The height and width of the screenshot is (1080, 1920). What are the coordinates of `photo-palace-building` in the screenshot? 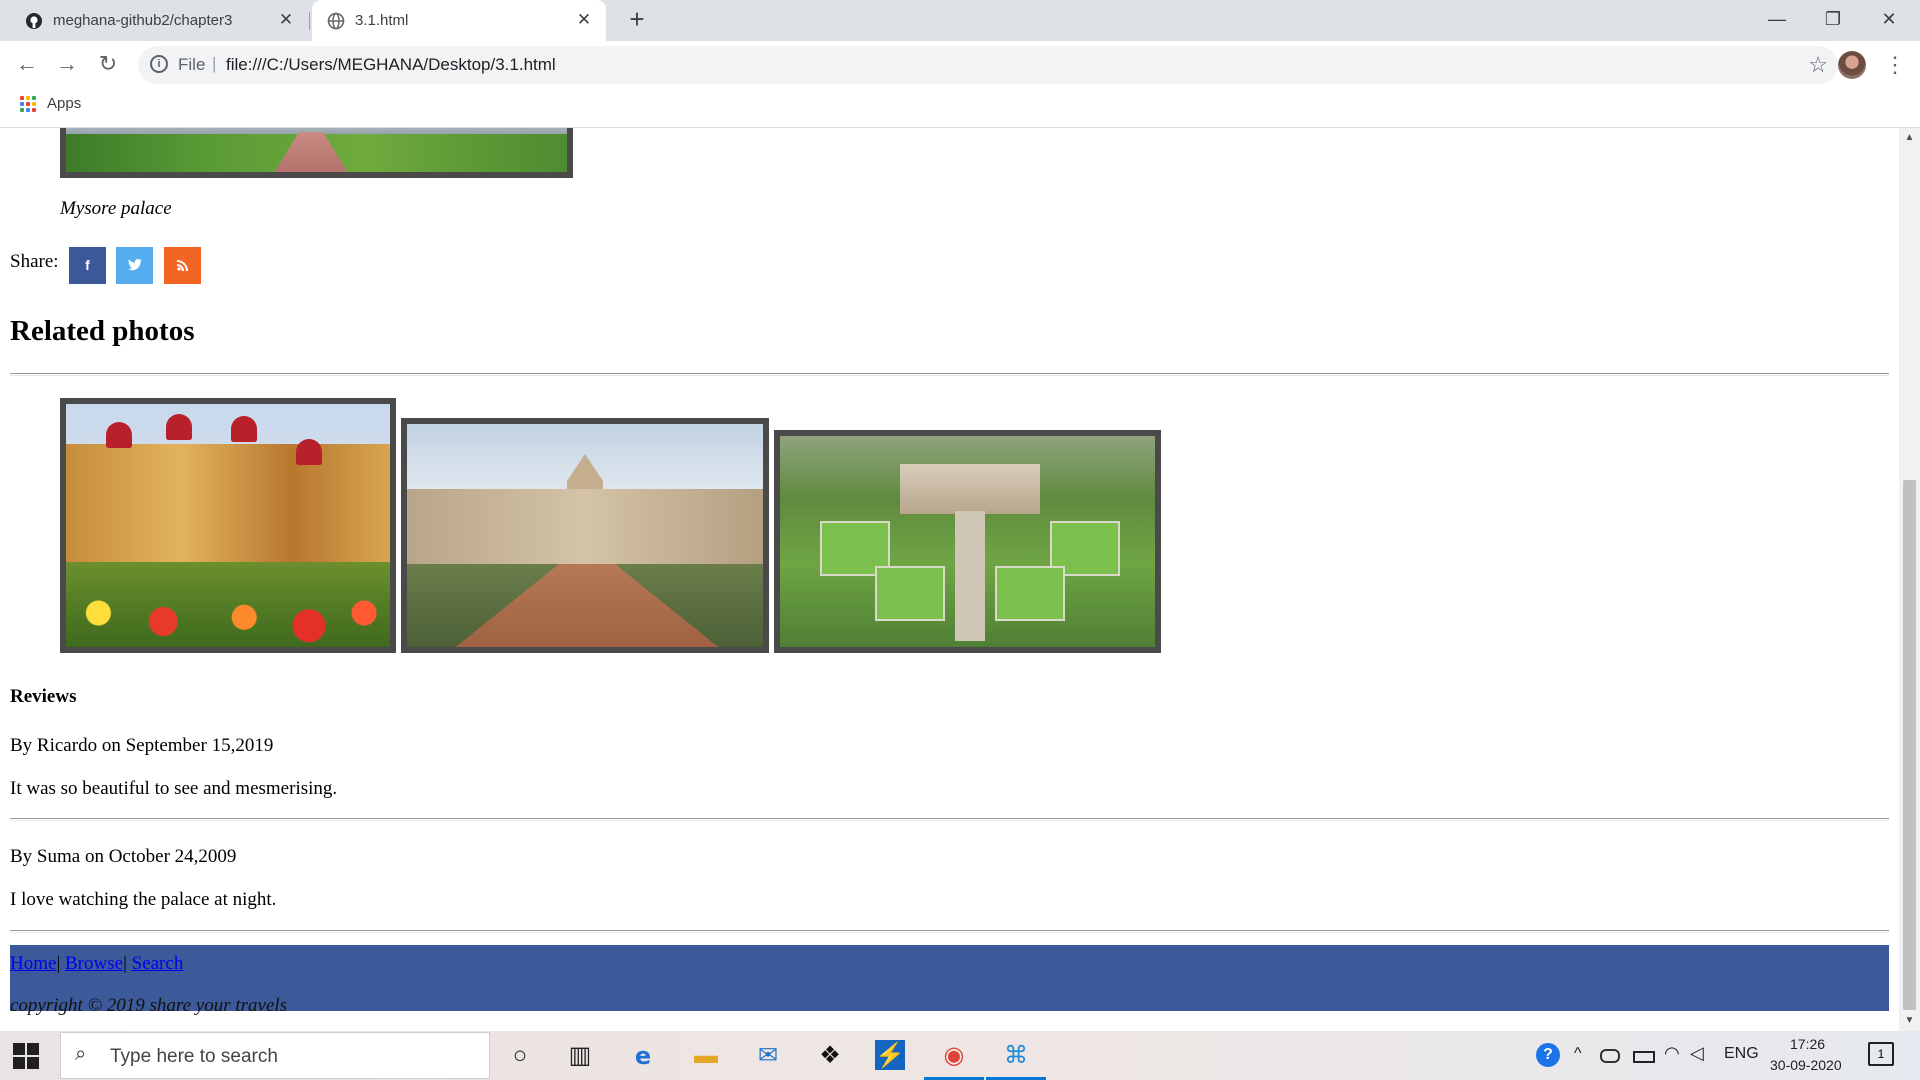 It's located at (970, 489).